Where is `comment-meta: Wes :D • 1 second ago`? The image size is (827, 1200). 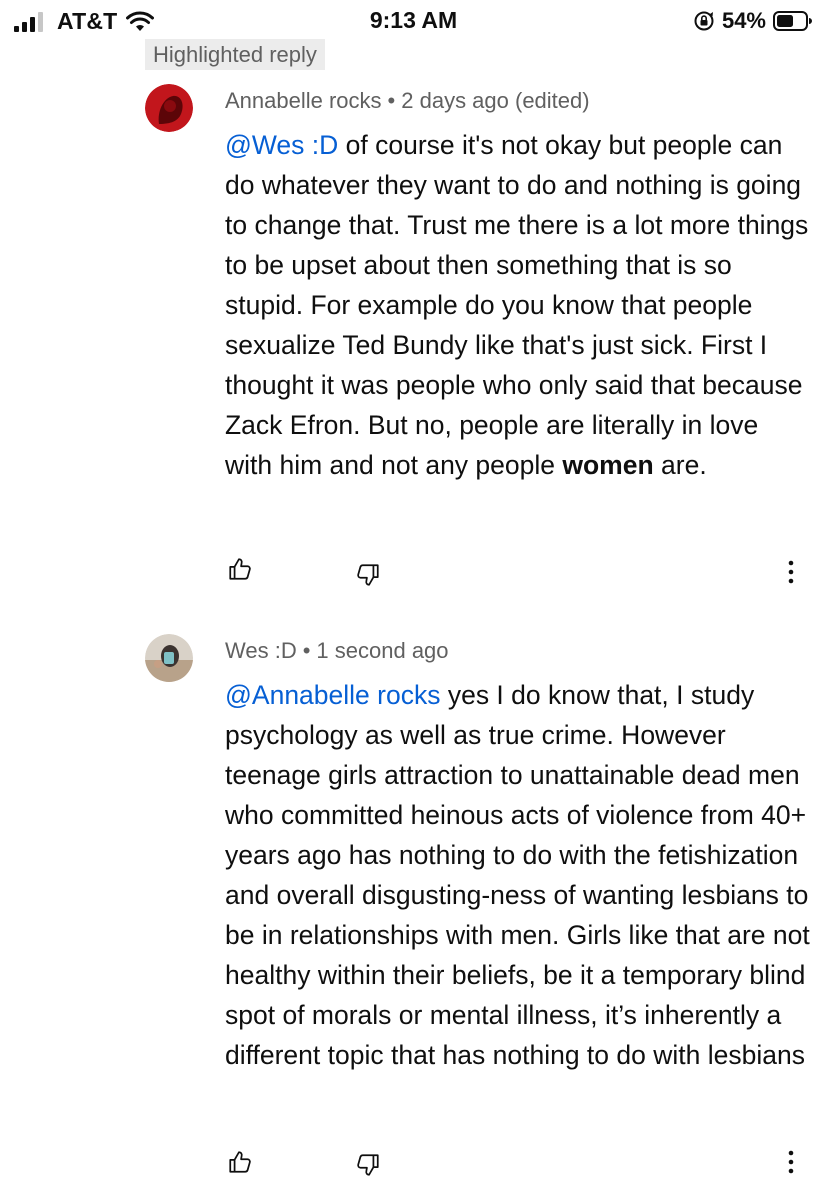
comment-meta: Wes :D • 1 second ago is located at coordinates (337, 651).